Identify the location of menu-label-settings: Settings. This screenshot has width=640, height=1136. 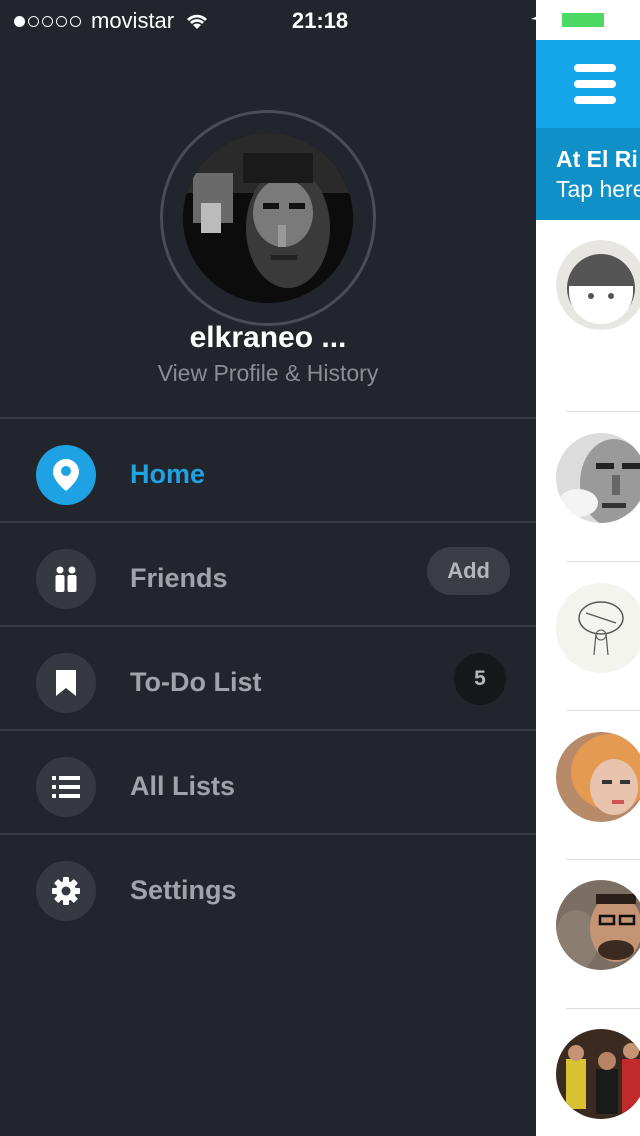
(183, 890).